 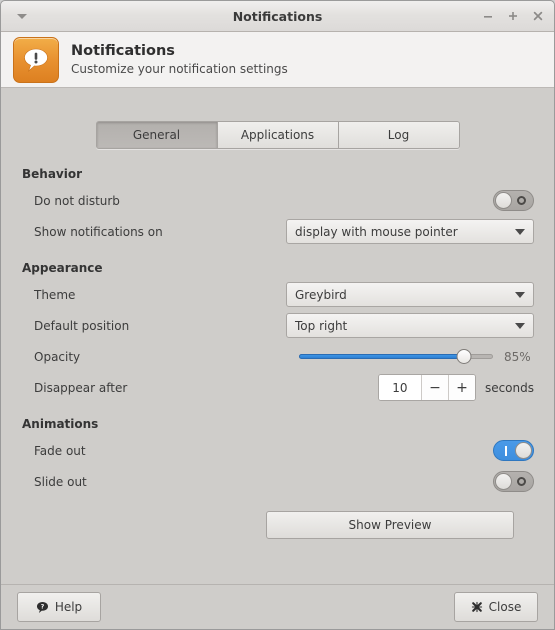 What do you see at coordinates (399, 387) in the screenshot?
I see `spinner-value: 10` at bounding box center [399, 387].